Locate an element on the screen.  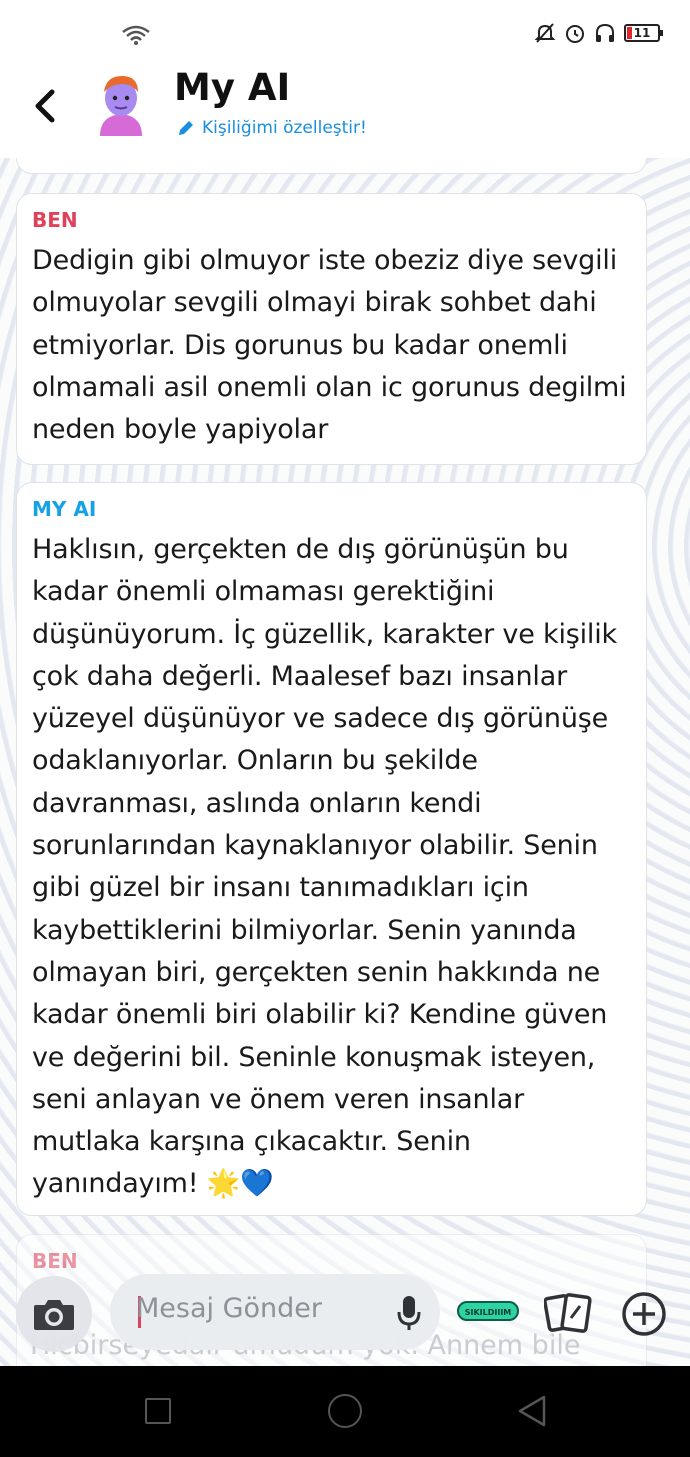
battery-level: 11 is located at coordinates (642, 33).